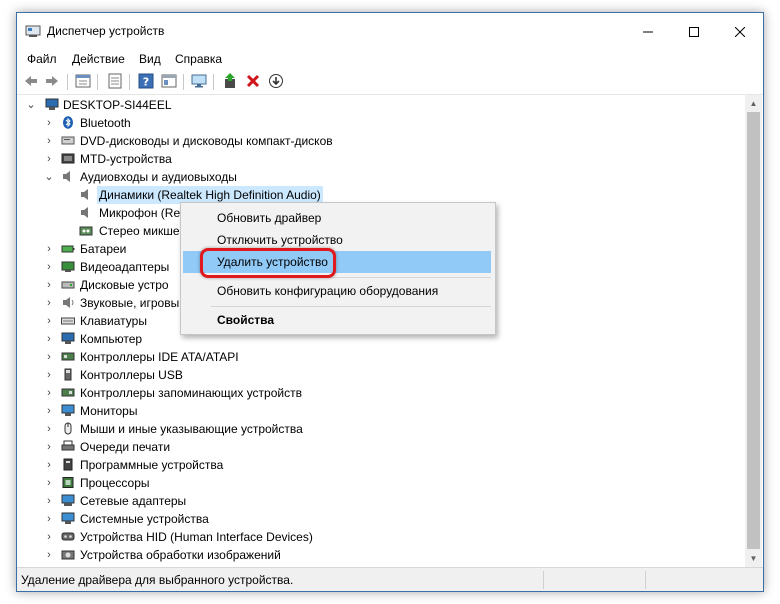 The width and height of the screenshot is (780, 604). What do you see at coordinates (230, 81) in the screenshot?
I see `update-driver-icon` at bounding box center [230, 81].